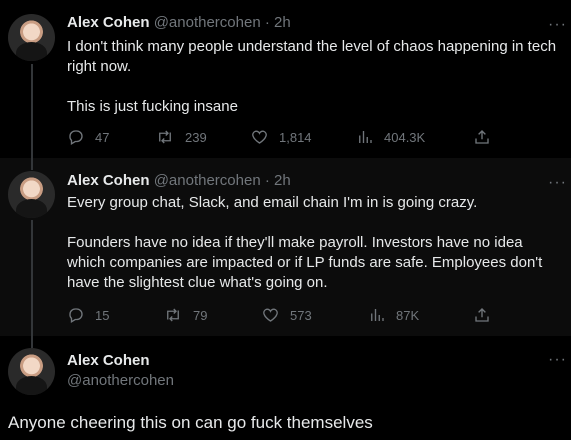 This screenshot has height=440, width=571. I want to click on action-bar: 15 79 573 87K, so click(282, 316).